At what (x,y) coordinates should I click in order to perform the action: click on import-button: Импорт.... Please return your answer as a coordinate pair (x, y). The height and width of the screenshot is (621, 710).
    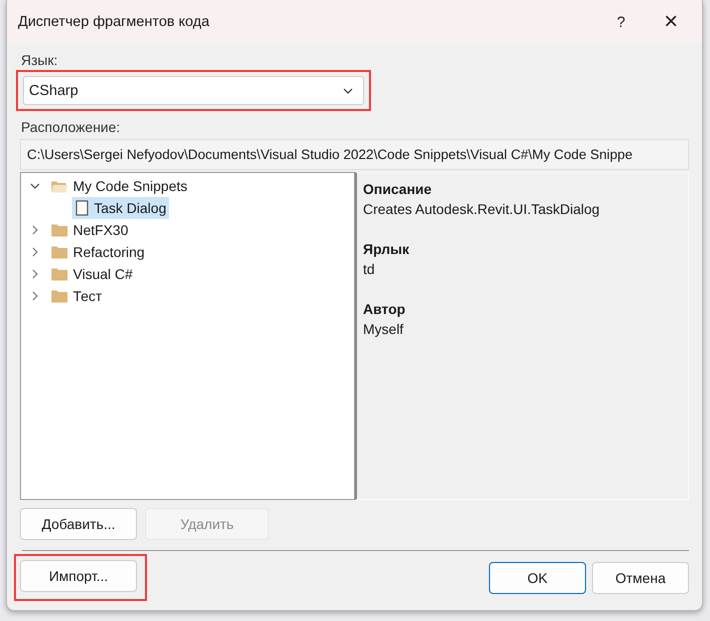
    Looking at the image, I should click on (78, 576).